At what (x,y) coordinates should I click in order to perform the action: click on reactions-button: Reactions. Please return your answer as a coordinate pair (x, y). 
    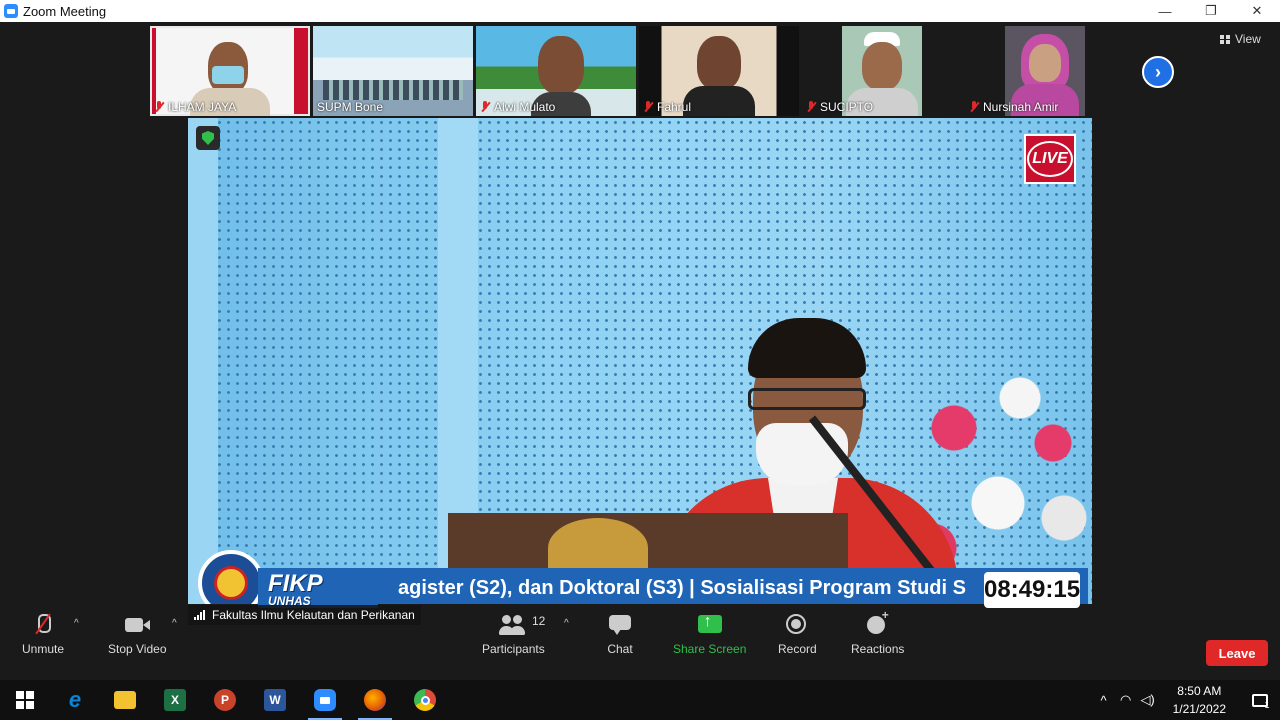
    Looking at the image, I should click on (877, 632).